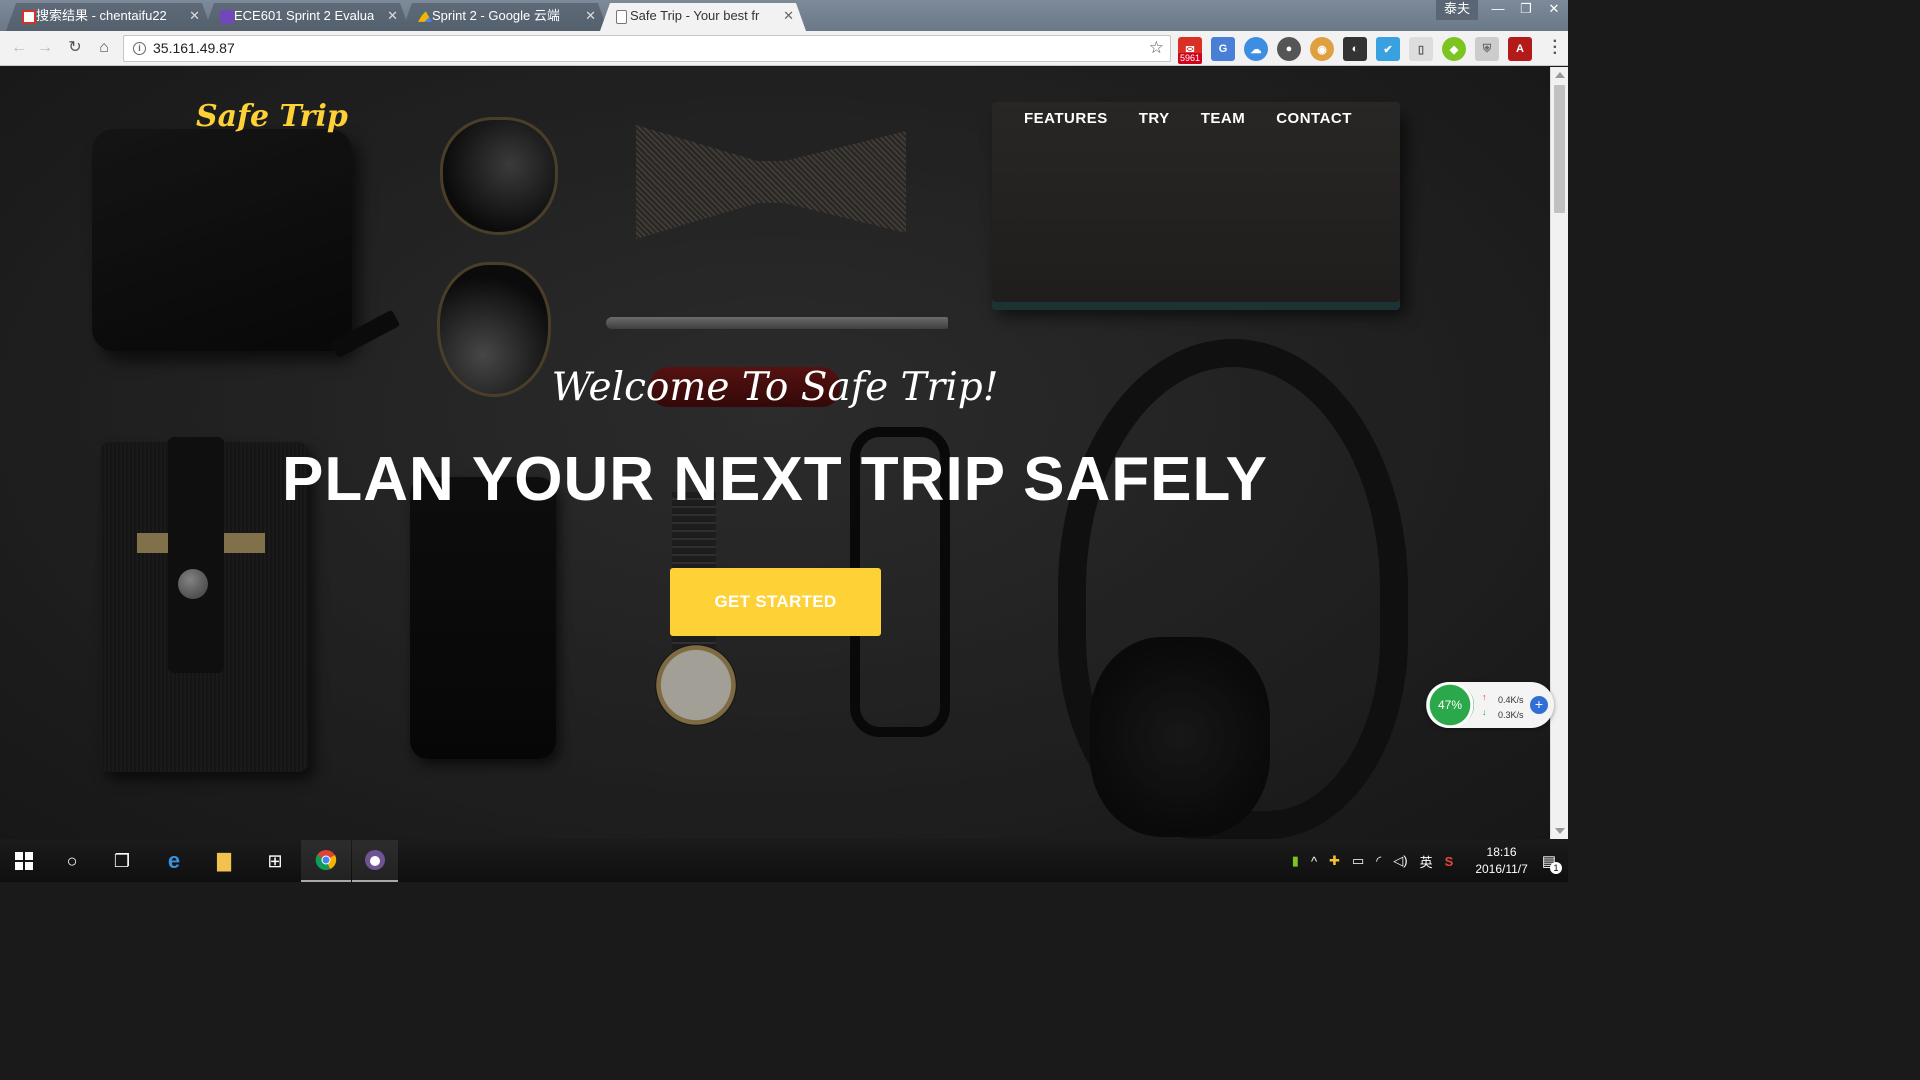 The height and width of the screenshot is (1080, 1920). What do you see at coordinates (1526, 10) in the screenshot?
I see `restore-icon: ❐` at bounding box center [1526, 10].